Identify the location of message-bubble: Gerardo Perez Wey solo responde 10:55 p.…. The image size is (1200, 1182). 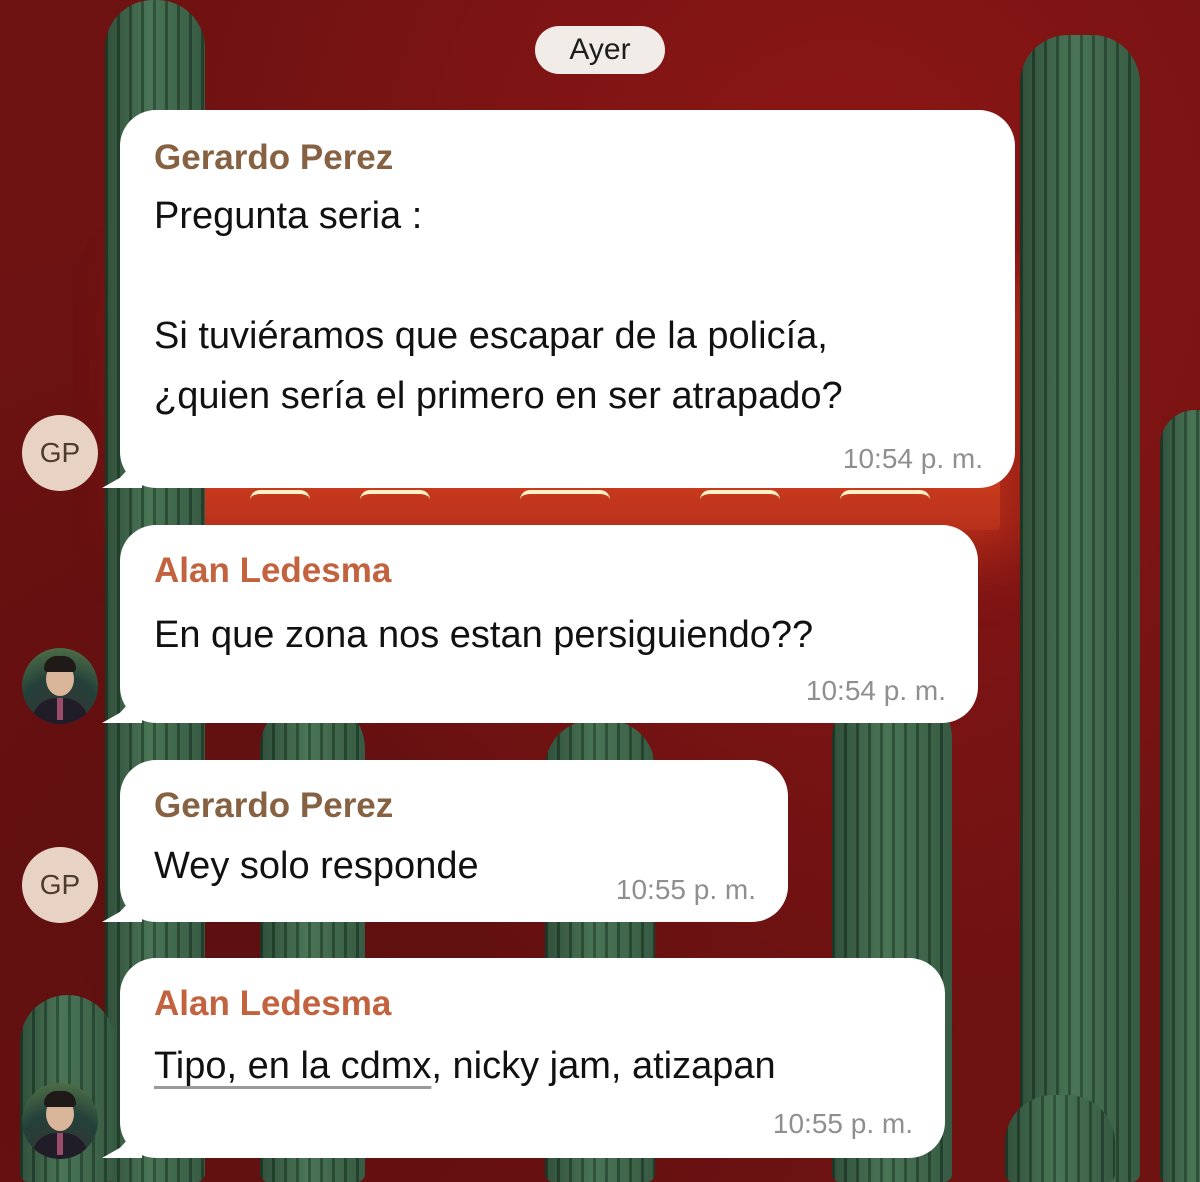
(445, 841).